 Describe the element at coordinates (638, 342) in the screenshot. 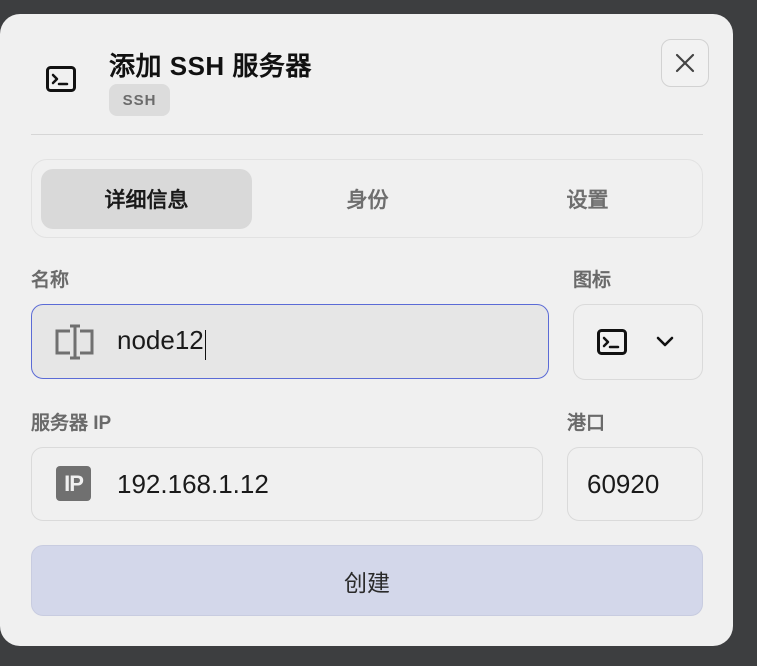

I see `icon-picker-select` at that location.